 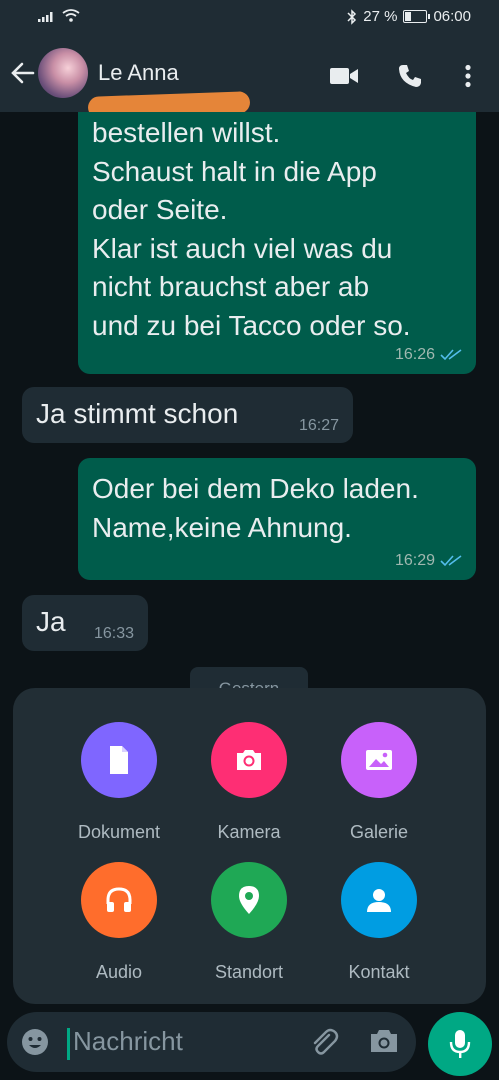 What do you see at coordinates (35, 1042) in the screenshot?
I see `emoji-icon` at bounding box center [35, 1042].